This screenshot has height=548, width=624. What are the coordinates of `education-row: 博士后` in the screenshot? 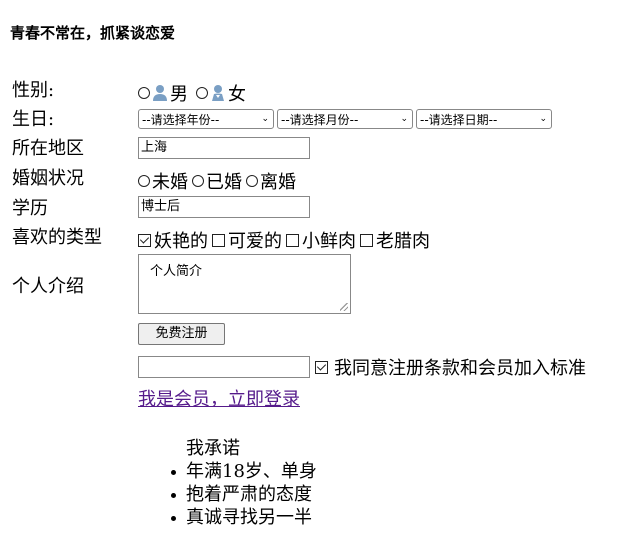 It's located at (224, 207).